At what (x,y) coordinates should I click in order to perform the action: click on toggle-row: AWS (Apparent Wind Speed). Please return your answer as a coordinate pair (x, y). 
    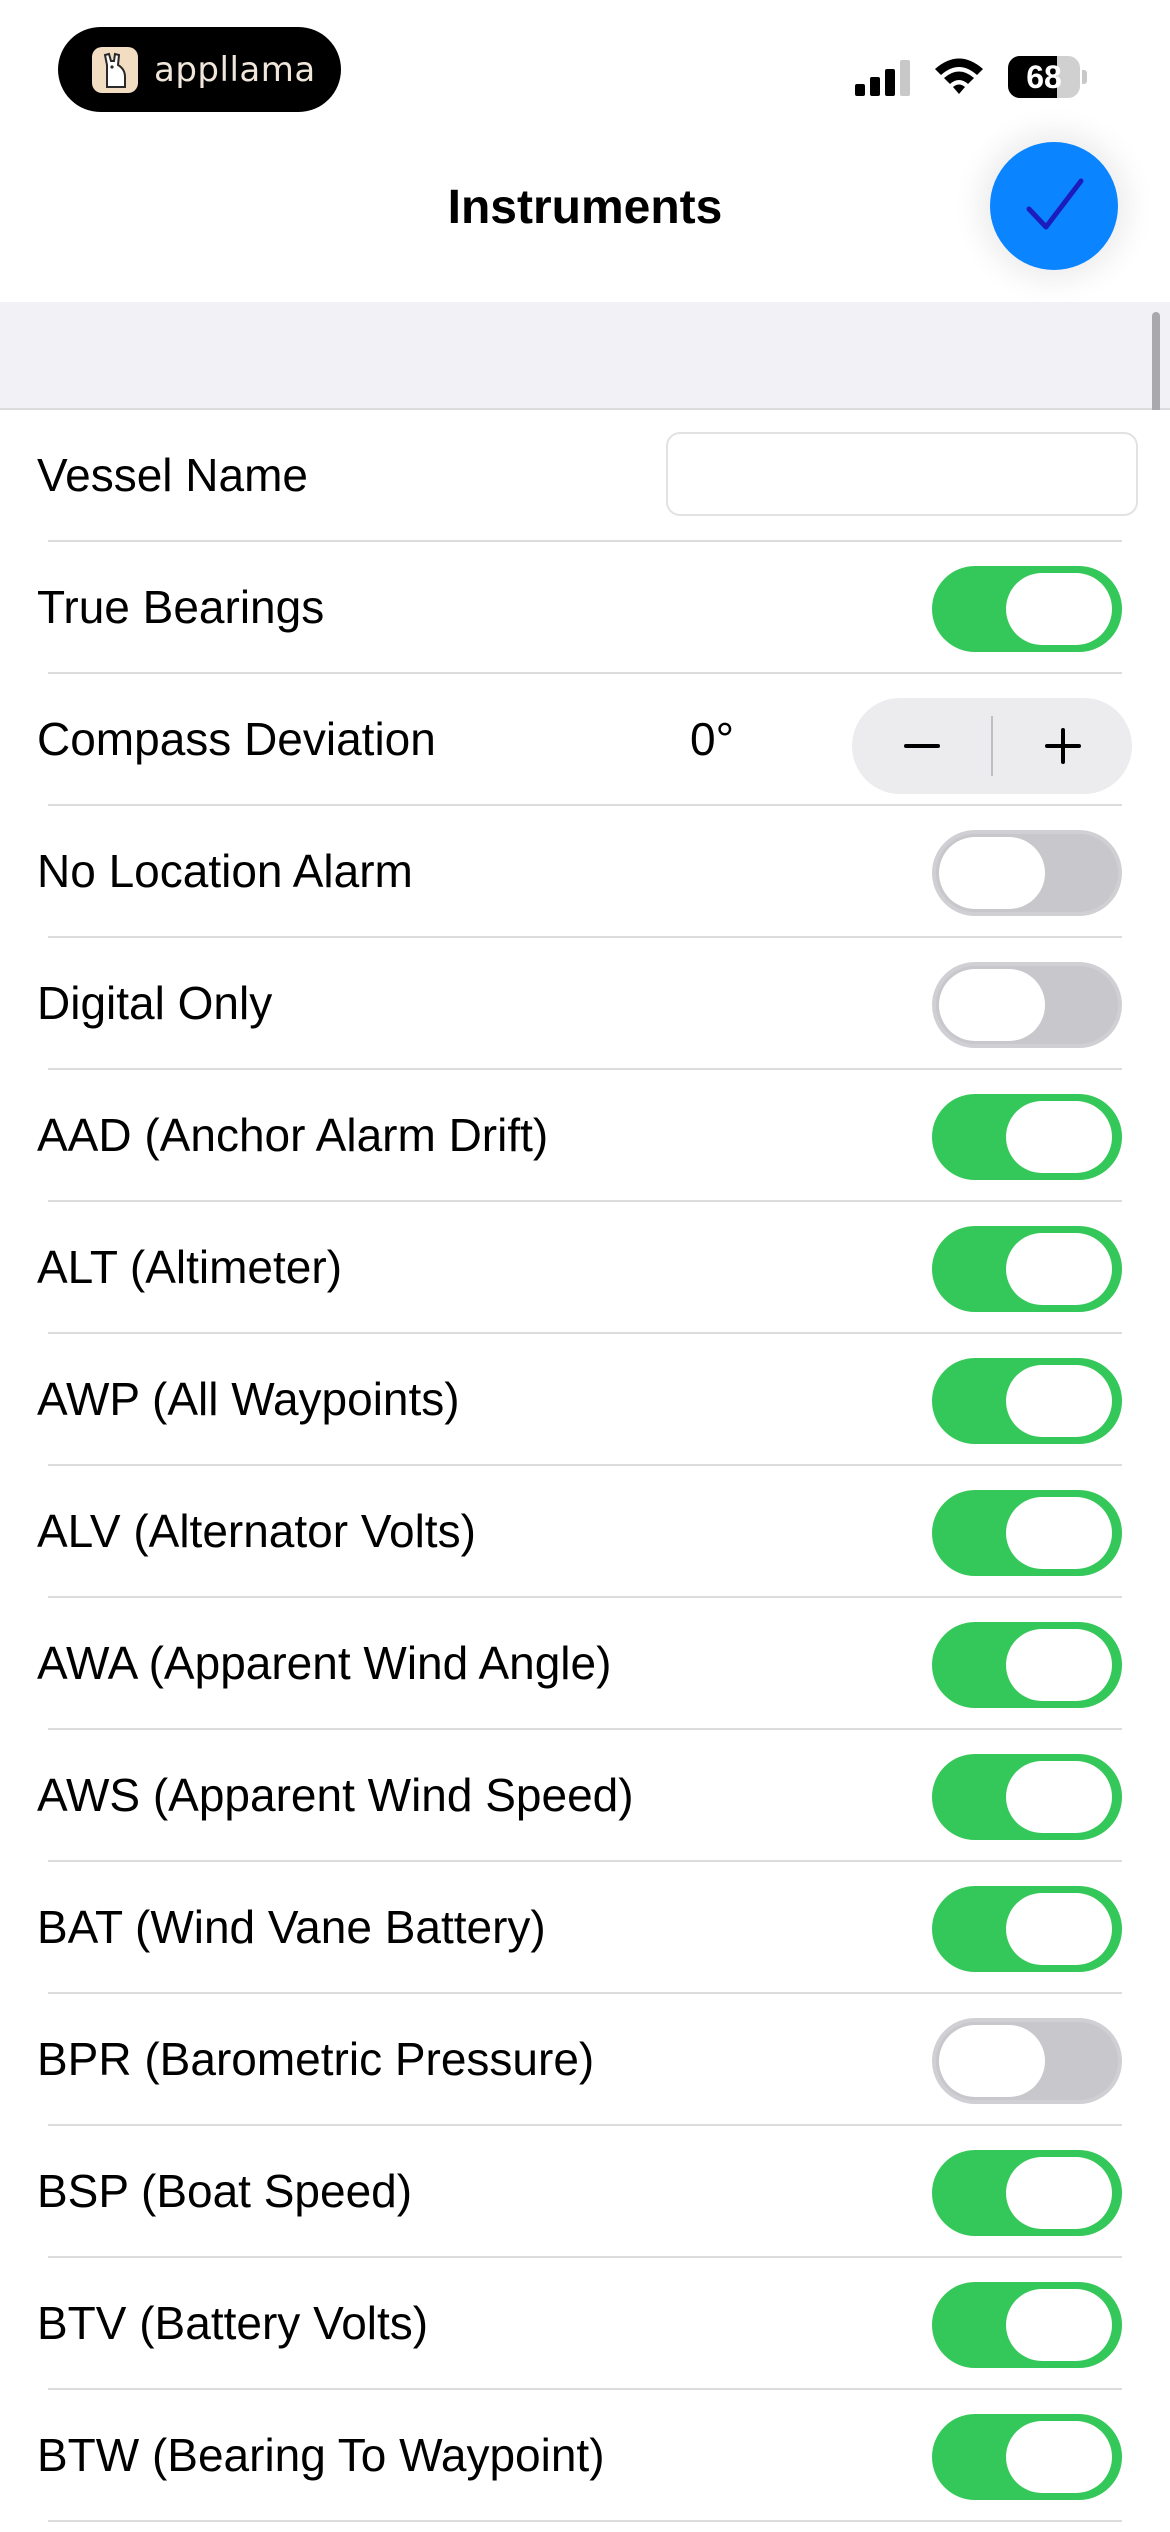
    Looking at the image, I should click on (585, 1796).